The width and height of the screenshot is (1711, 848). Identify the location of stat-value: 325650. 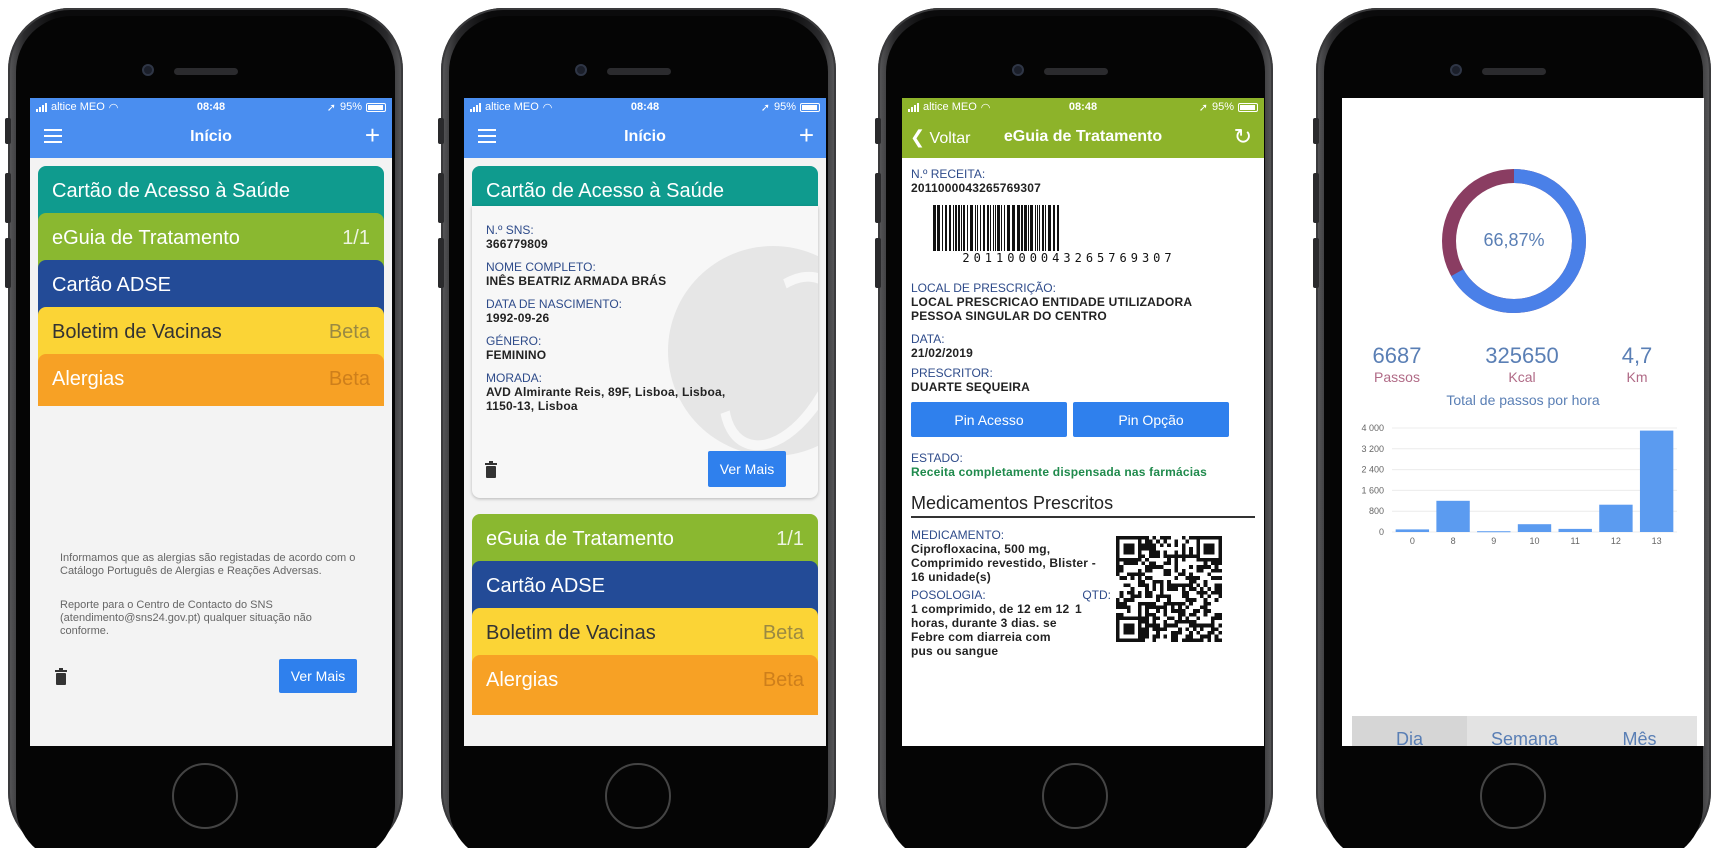
(1522, 355).